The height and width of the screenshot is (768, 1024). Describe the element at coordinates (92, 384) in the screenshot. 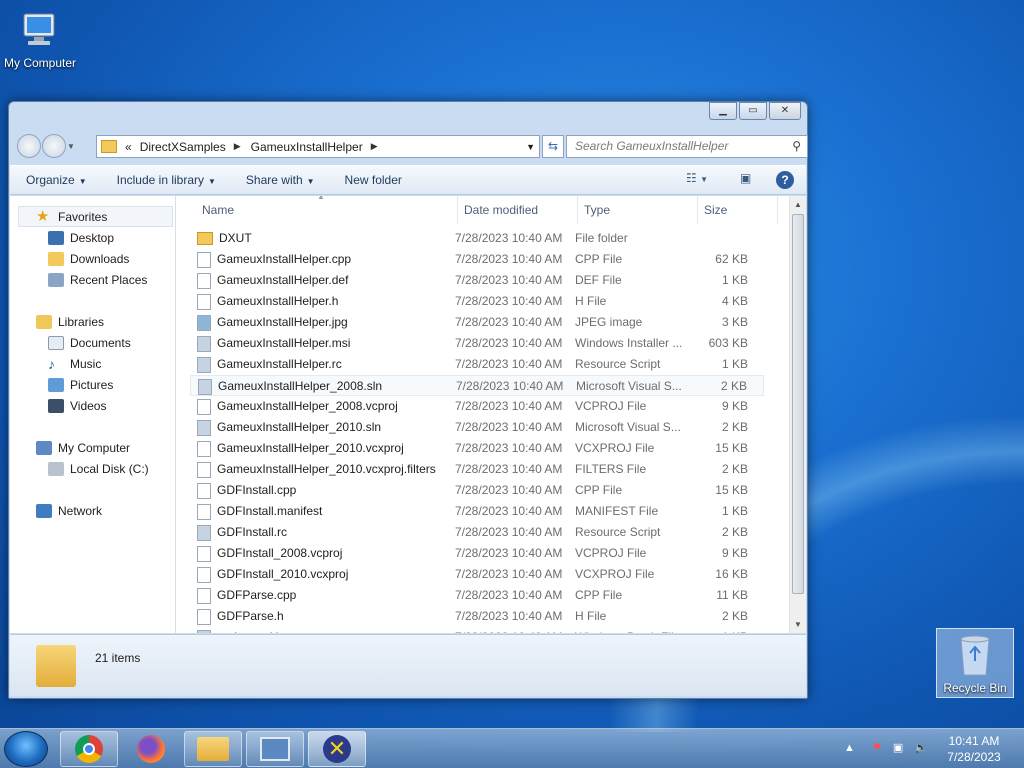

I see `nav-pictures: Pictures` at that location.